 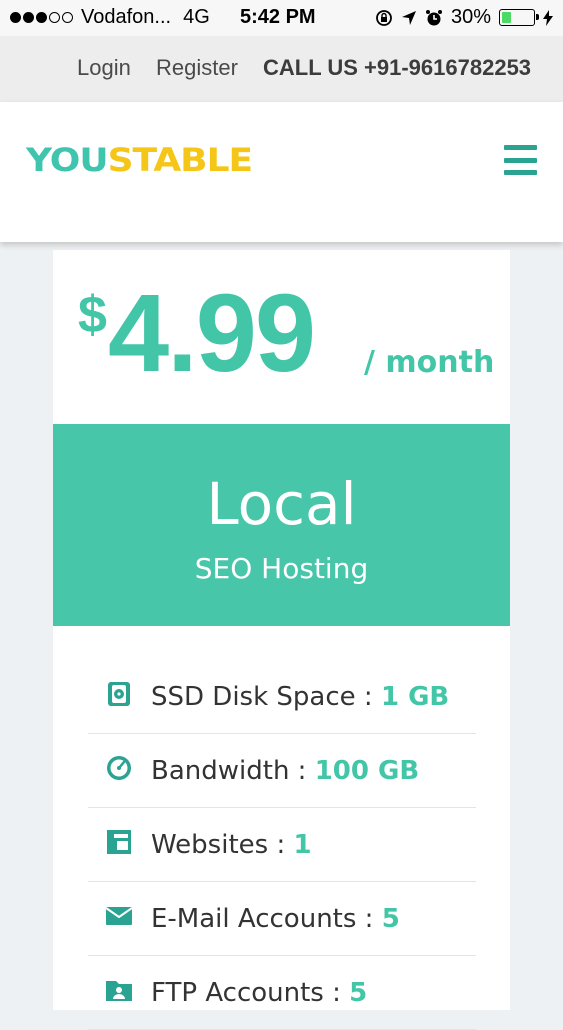 I want to click on battery-icon, so click(x=519, y=17).